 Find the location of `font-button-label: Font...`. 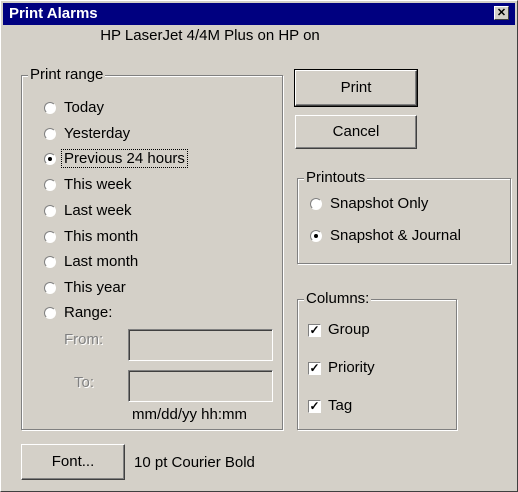

font-button-label: Font... is located at coordinates (73, 461).